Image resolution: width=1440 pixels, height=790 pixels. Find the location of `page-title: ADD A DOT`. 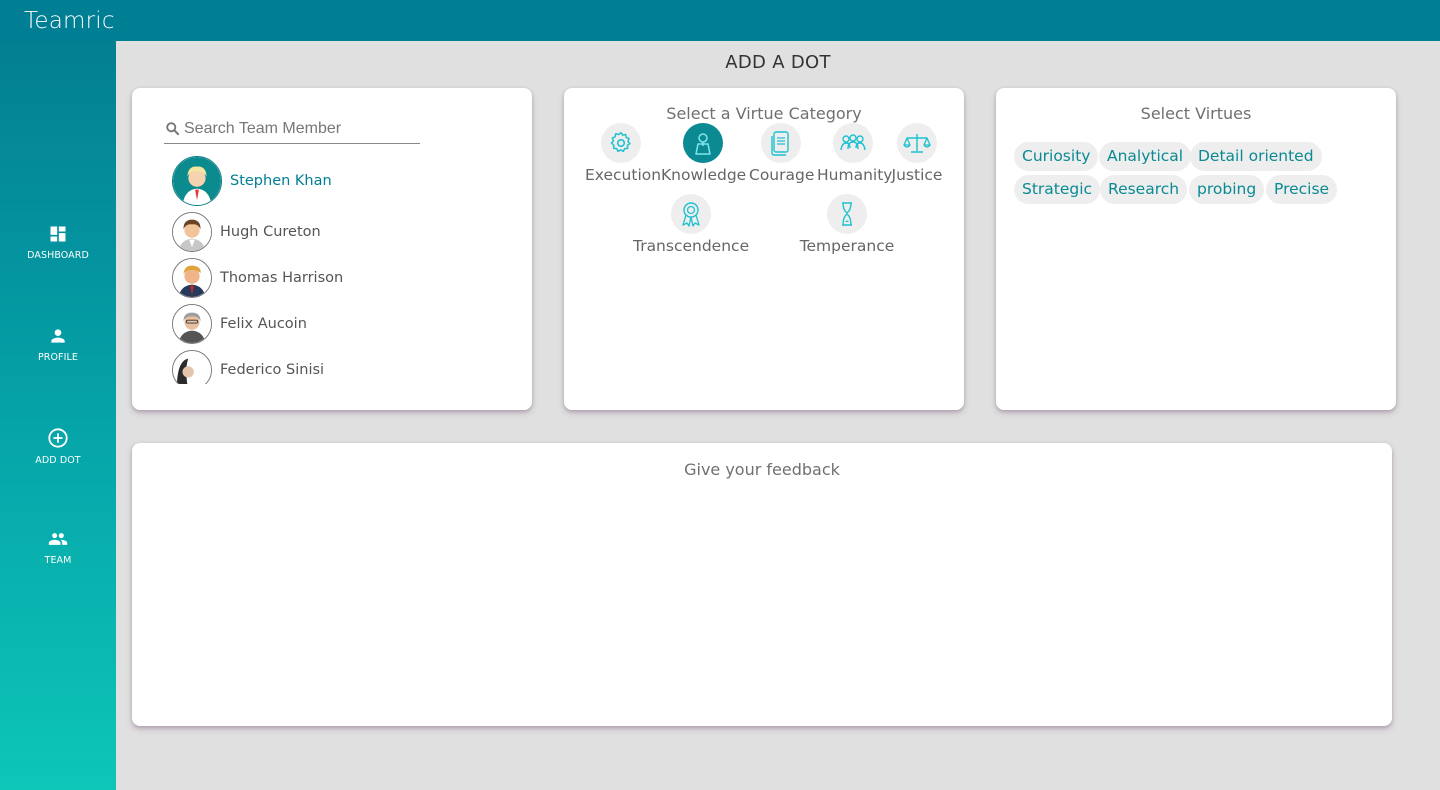

page-title: ADD A DOT is located at coordinates (778, 62).